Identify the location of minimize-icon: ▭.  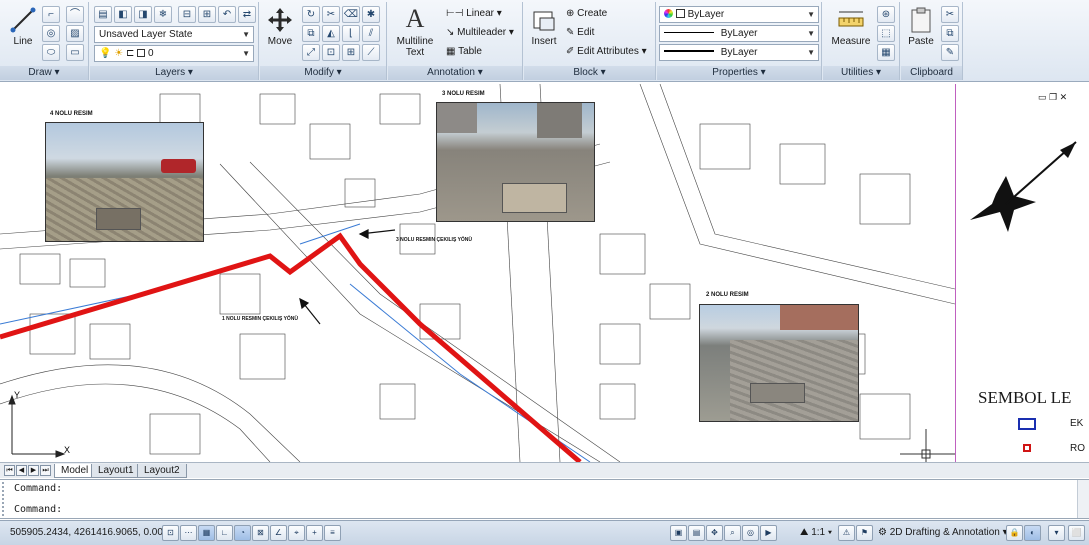
(1042, 97).